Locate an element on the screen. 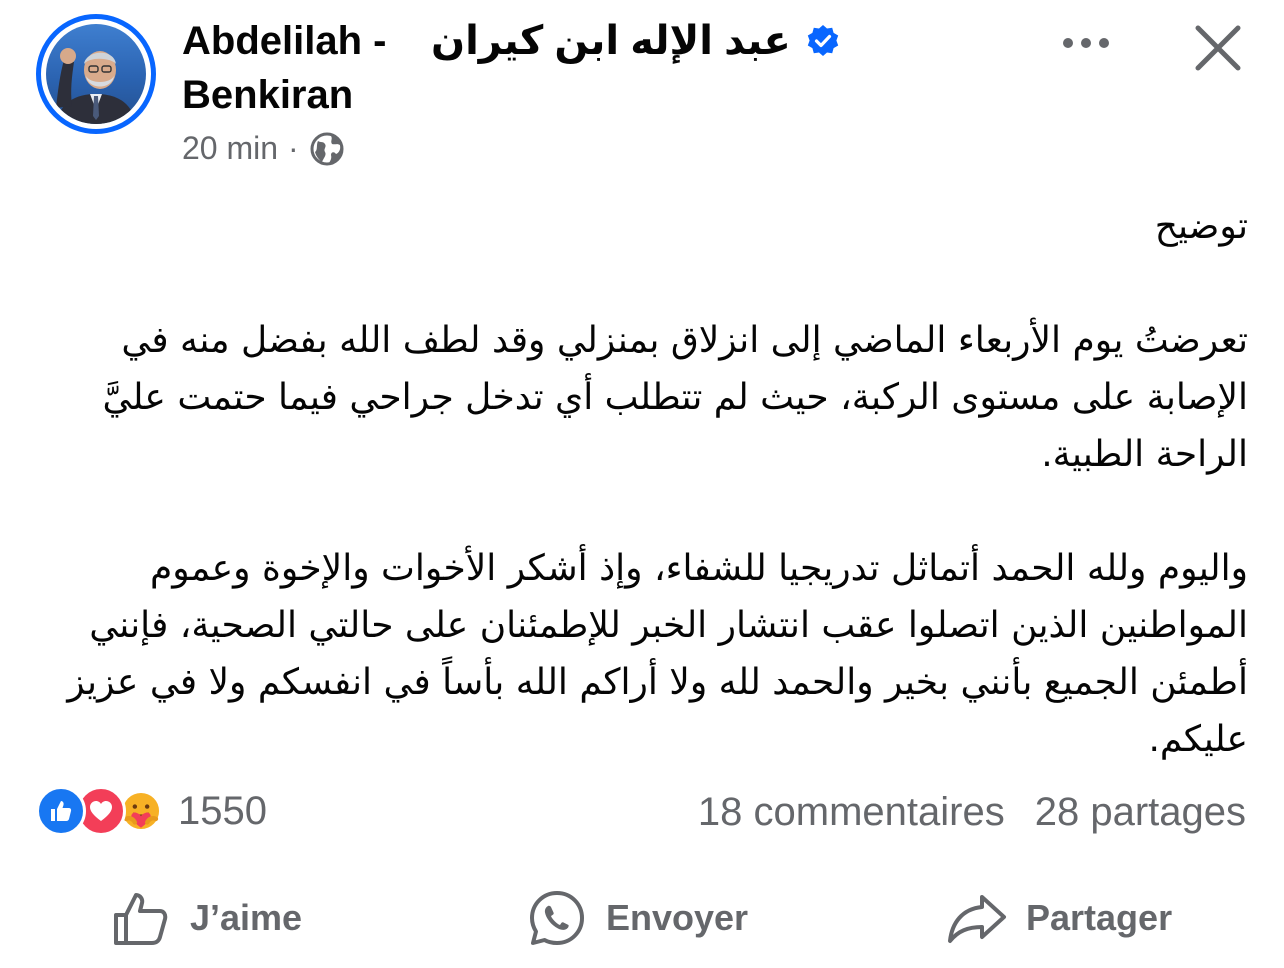 This screenshot has width=1284, height=968. post-stats: 18 commentaires 28 partages is located at coordinates (972, 812).